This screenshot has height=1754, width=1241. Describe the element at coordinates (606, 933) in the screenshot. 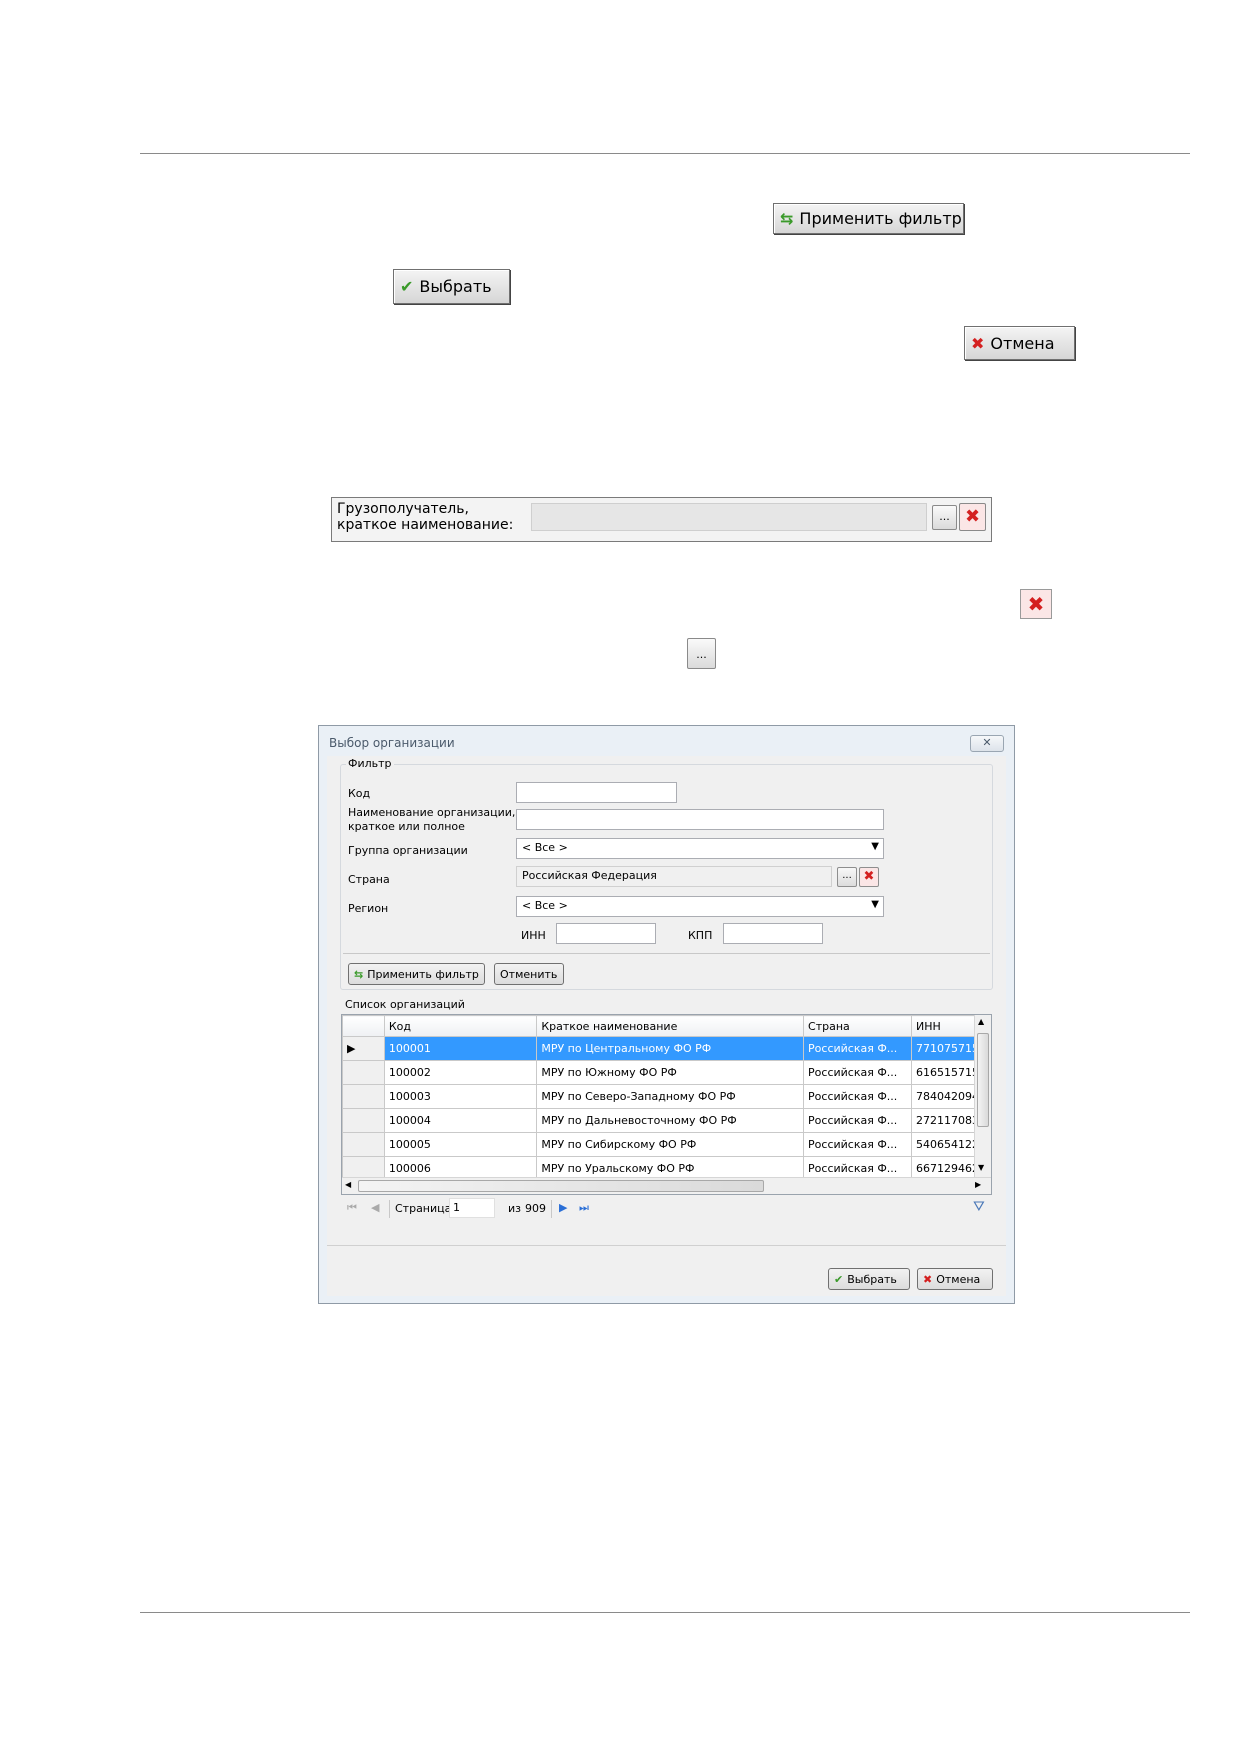

I see `inn-input` at that location.